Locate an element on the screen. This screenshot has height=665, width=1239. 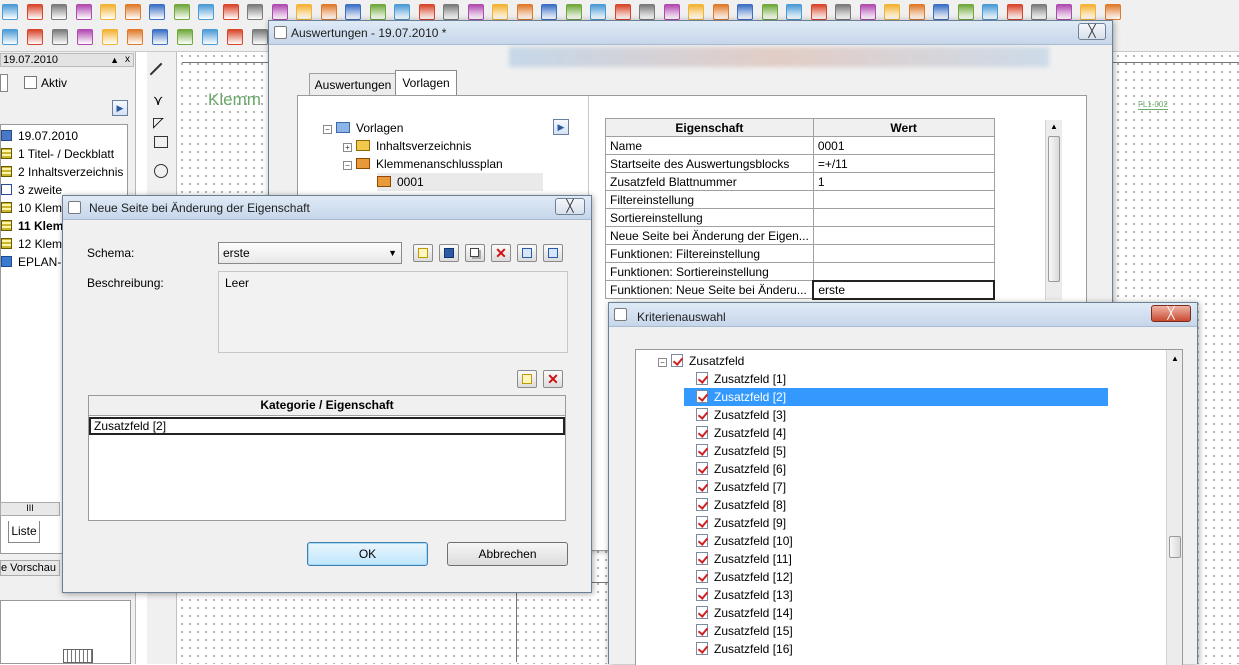
list-item: Zusatzfeld [16] is located at coordinates (744, 649).